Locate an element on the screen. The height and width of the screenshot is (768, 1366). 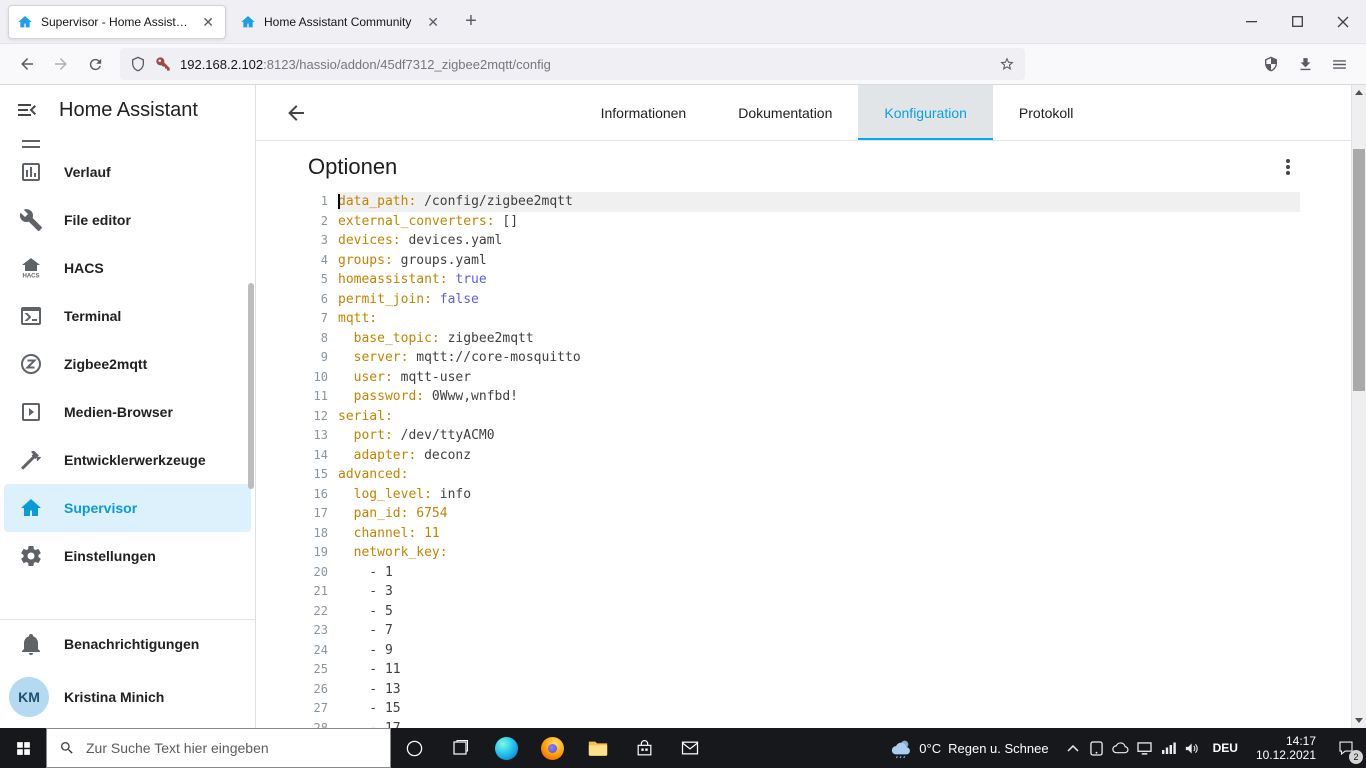
code-line: 6 permit_join: false is located at coordinates (804, 300).